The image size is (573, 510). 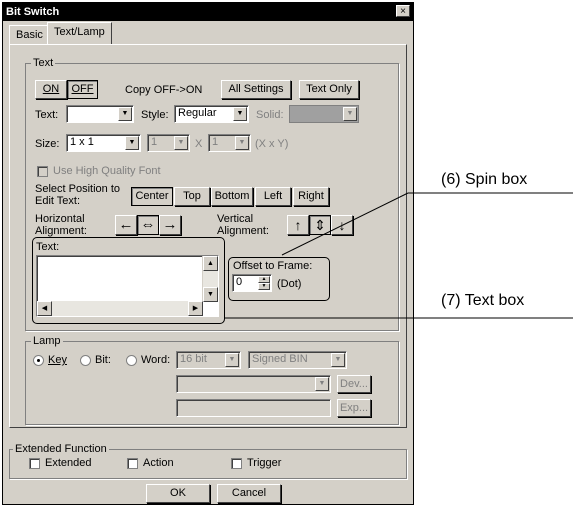 I want to click on text-box-callout-label: (7) Text box, so click(x=483, y=300).